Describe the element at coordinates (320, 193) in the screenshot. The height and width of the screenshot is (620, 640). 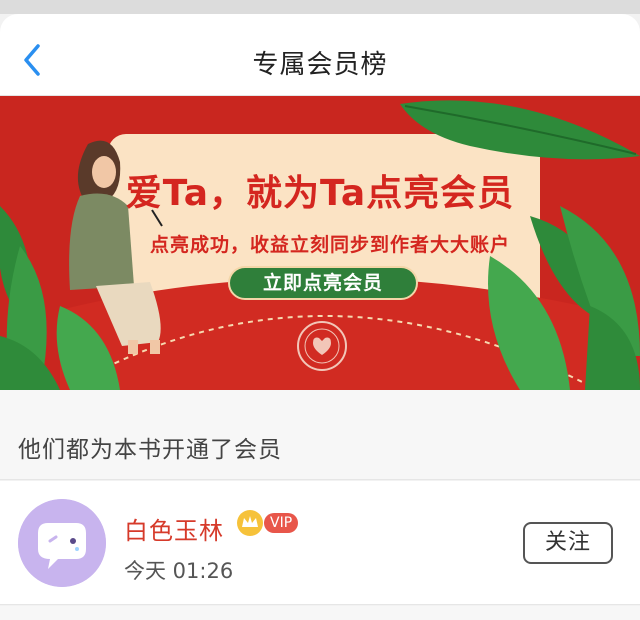
I see `banner-headline: 爱Ta，就为Ta点亮会员` at that location.